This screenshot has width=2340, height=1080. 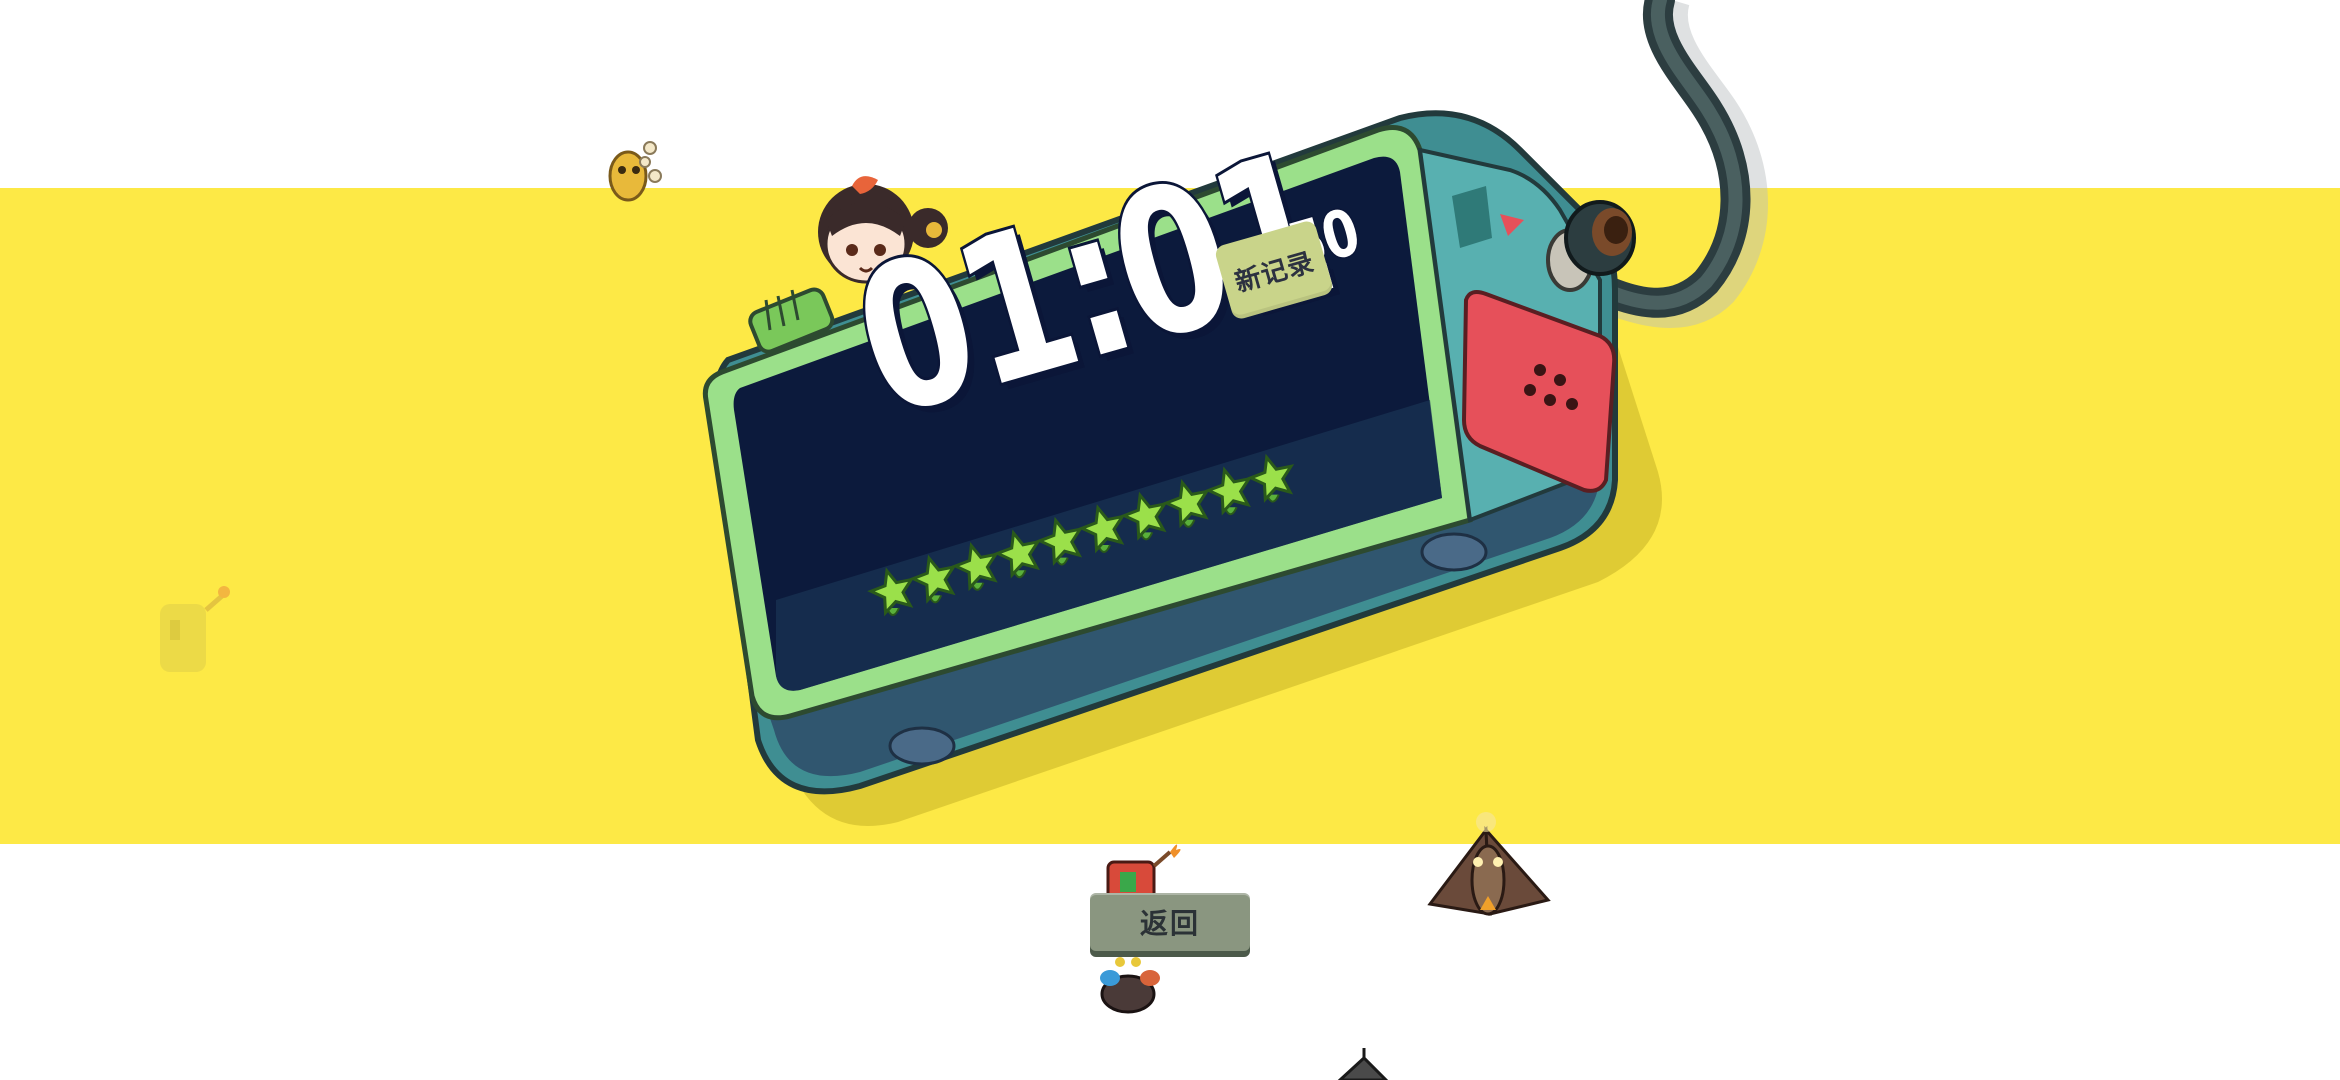 I want to click on dark-crab-enemy-icon, so click(x=1130, y=985).